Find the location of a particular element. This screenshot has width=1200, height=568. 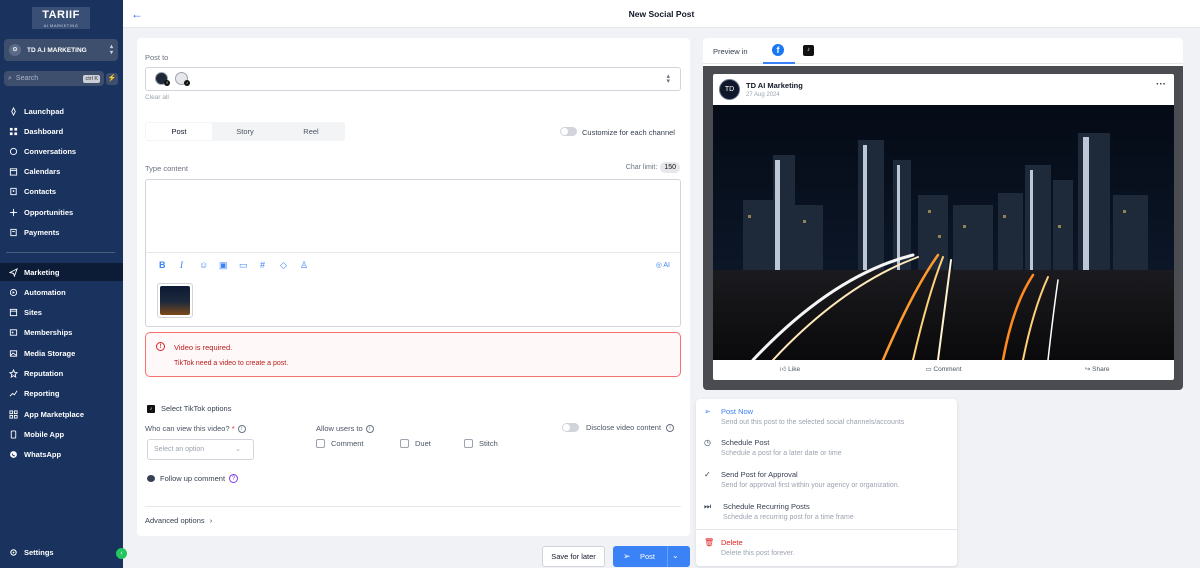

sidebar-item-contacts: Contacts is located at coordinates (61, 191).